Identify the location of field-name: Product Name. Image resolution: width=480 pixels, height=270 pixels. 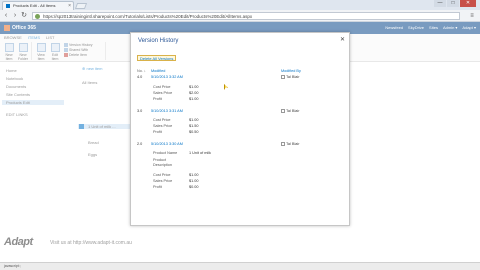
(165, 153).